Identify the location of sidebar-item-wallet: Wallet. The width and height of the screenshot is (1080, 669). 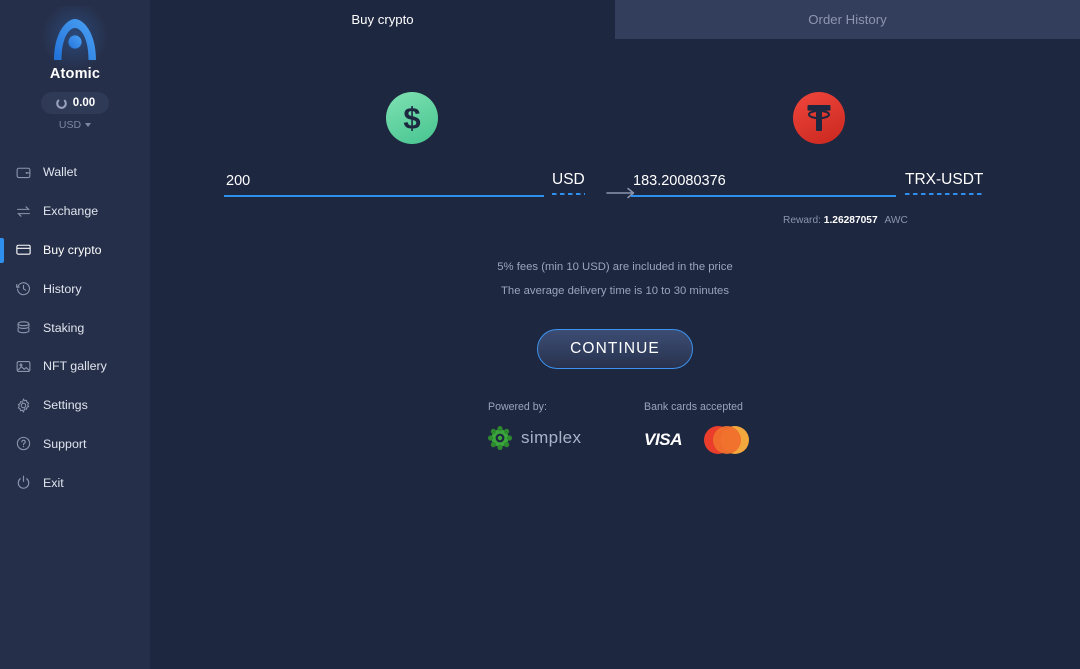
(75, 172).